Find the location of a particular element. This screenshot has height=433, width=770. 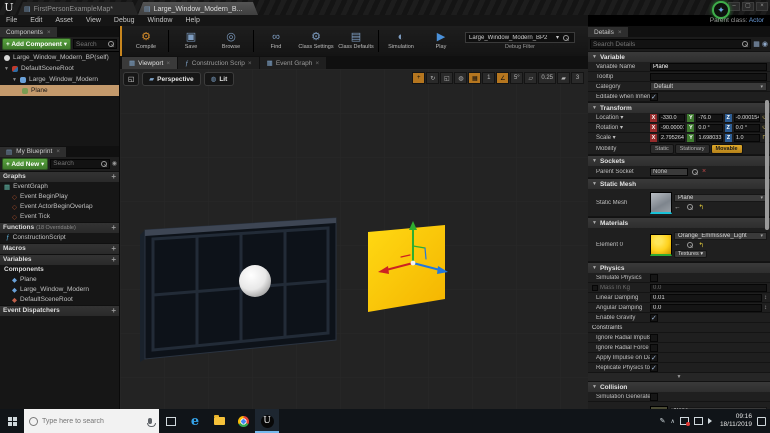

rotation-label: Rotation ▾ is located at coordinates (619, 127).